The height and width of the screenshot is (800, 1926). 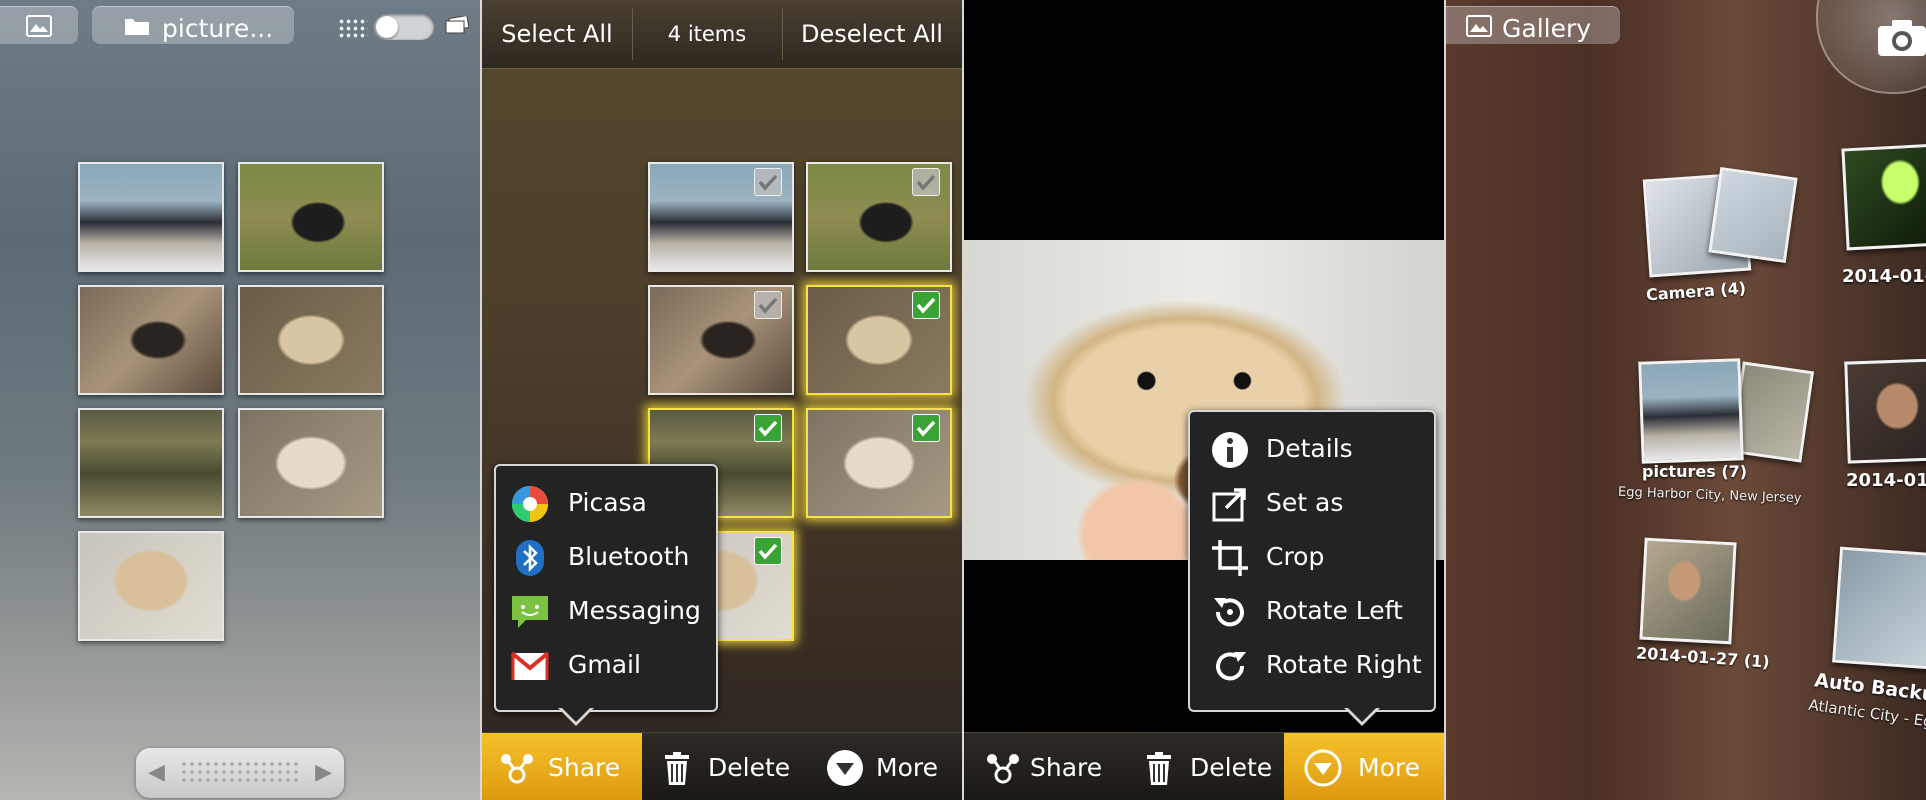 I want to click on rotate-right-icon, so click(x=1231, y=666).